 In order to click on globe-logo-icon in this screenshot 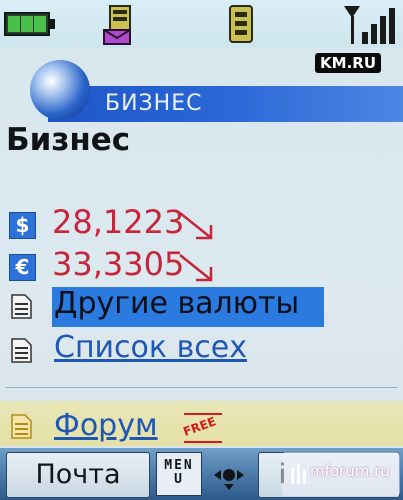, I will do `click(60, 90)`.